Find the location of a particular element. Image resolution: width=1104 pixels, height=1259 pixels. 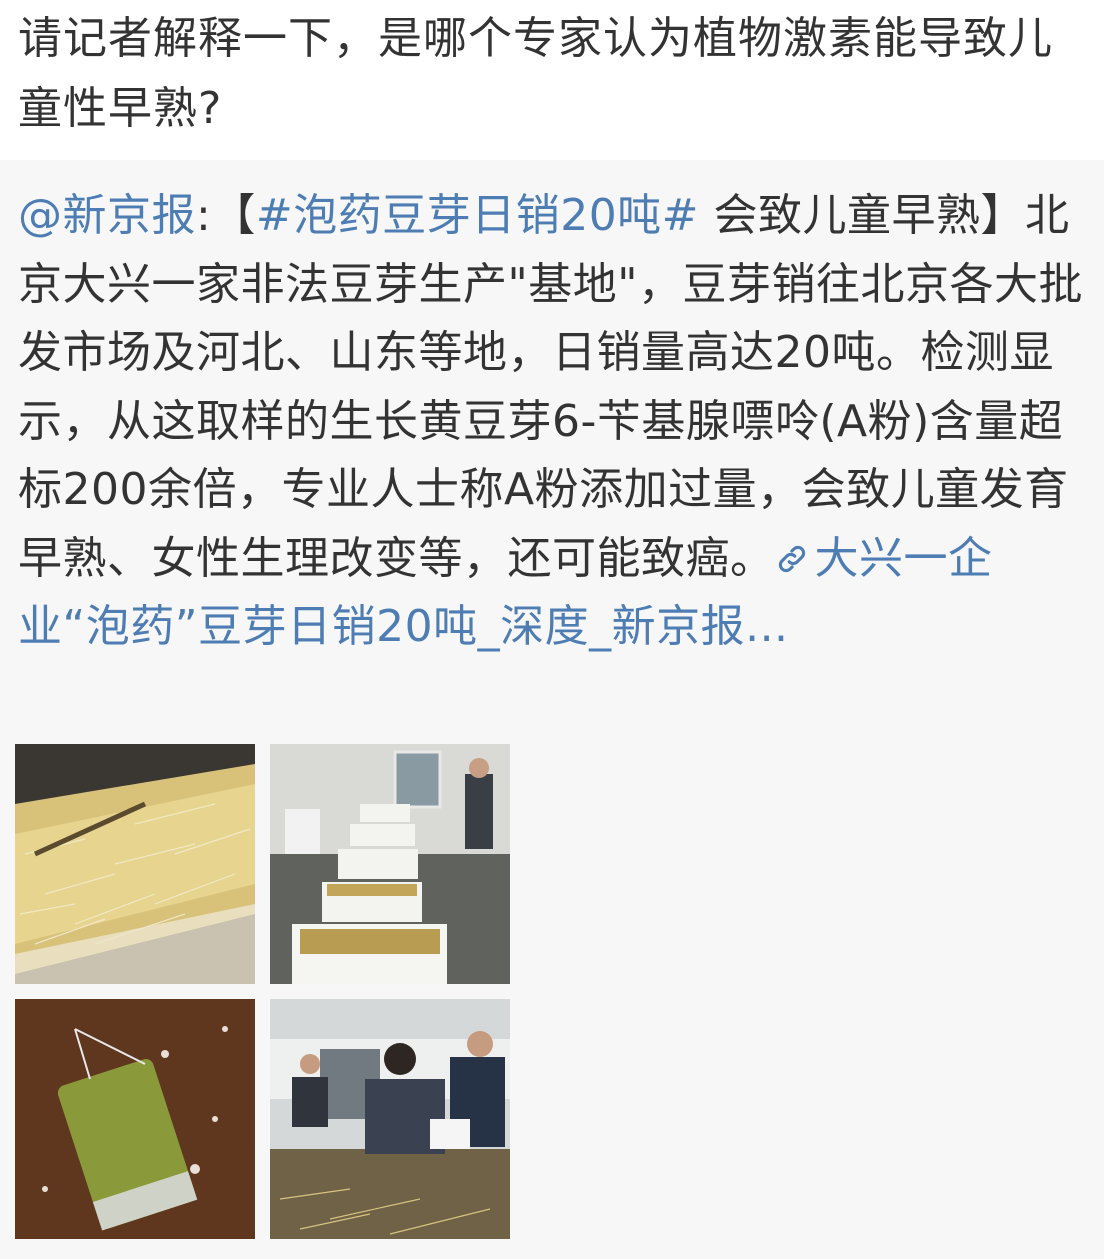

comment-text-block: 请记者解释一下，是哪个专家认为植物激素能导致儿童性早熟? is located at coordinates (552, 80).